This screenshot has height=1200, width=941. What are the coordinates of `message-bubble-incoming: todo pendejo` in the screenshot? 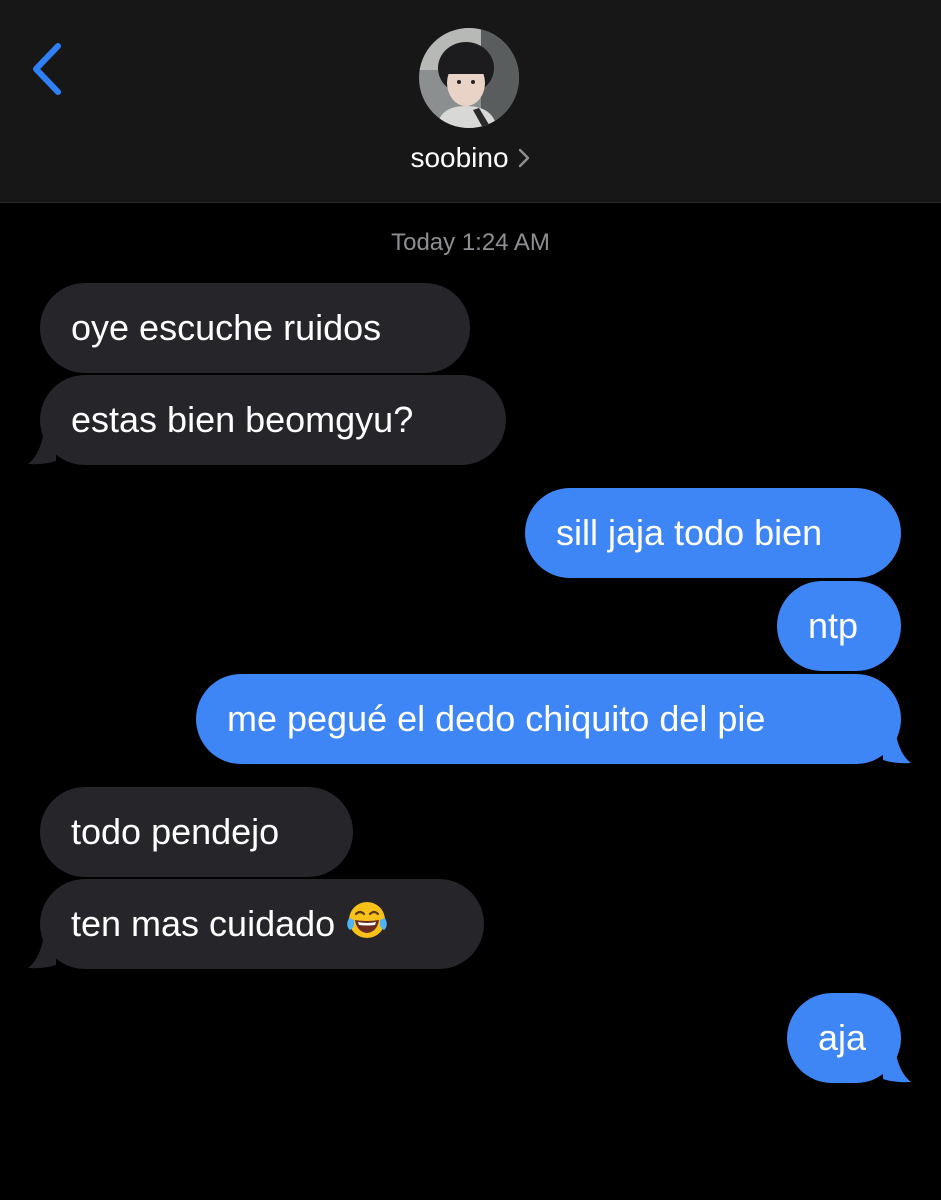 It's located at (196, 832).